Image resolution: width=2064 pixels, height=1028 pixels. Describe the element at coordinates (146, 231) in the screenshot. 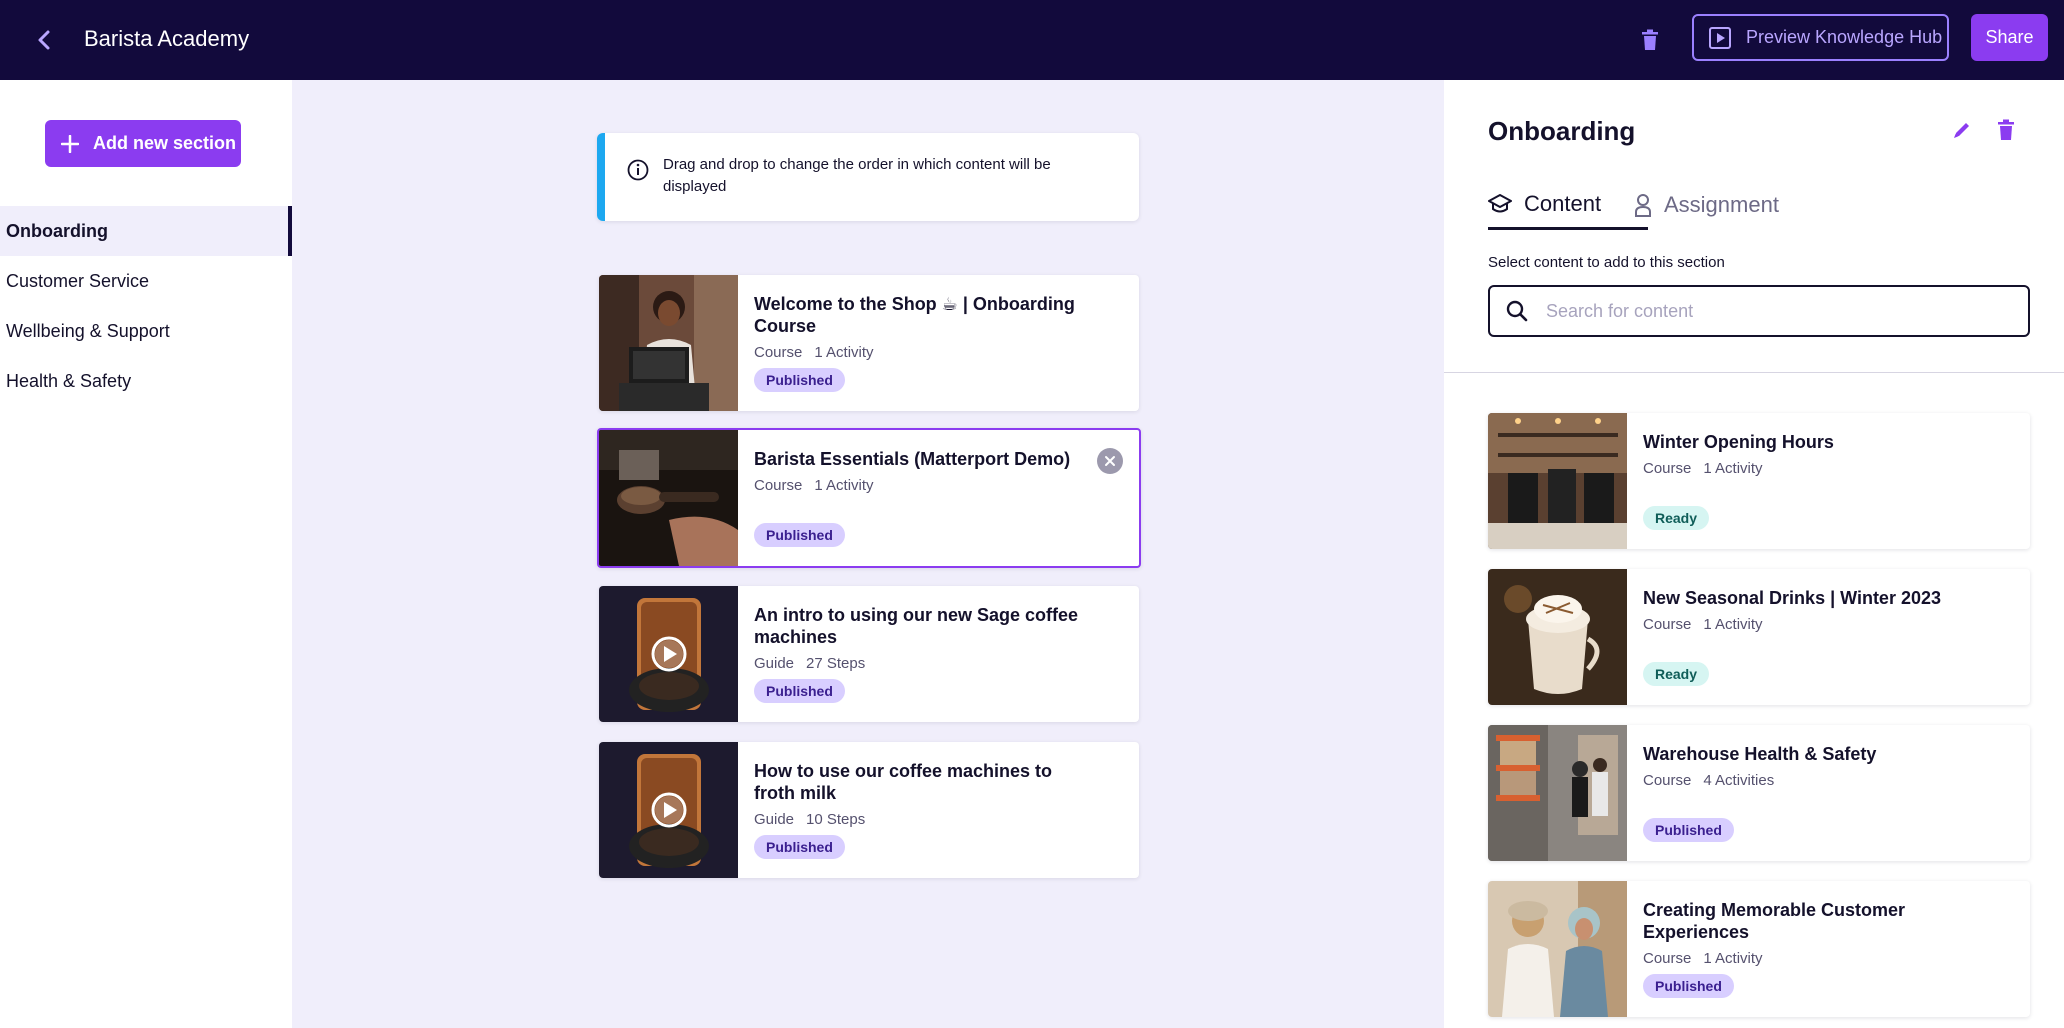

I see `section-item-onboarding: Onboarding` at that location.